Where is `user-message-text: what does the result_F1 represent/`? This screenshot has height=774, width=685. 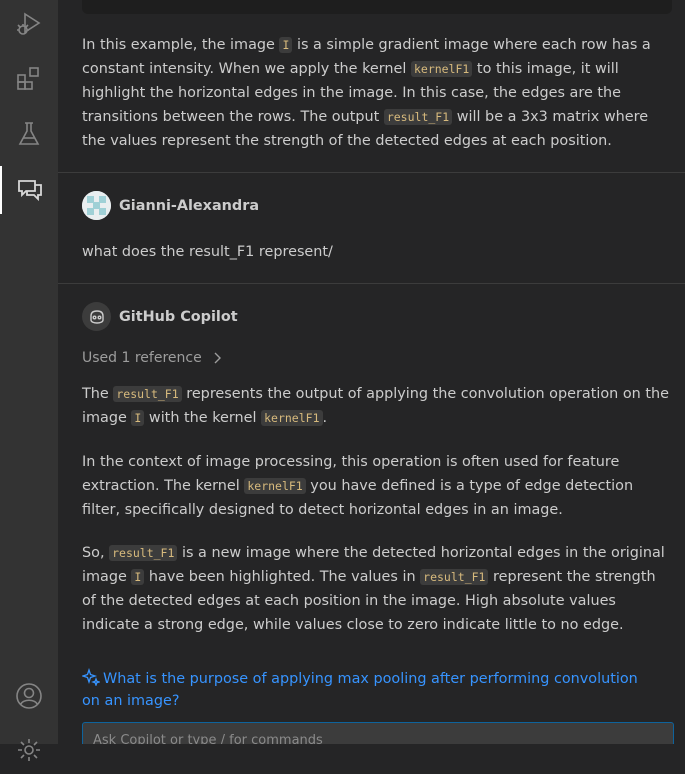 user-message-text: what does the result_F1 represent/ is located at coordinates (207, 252).